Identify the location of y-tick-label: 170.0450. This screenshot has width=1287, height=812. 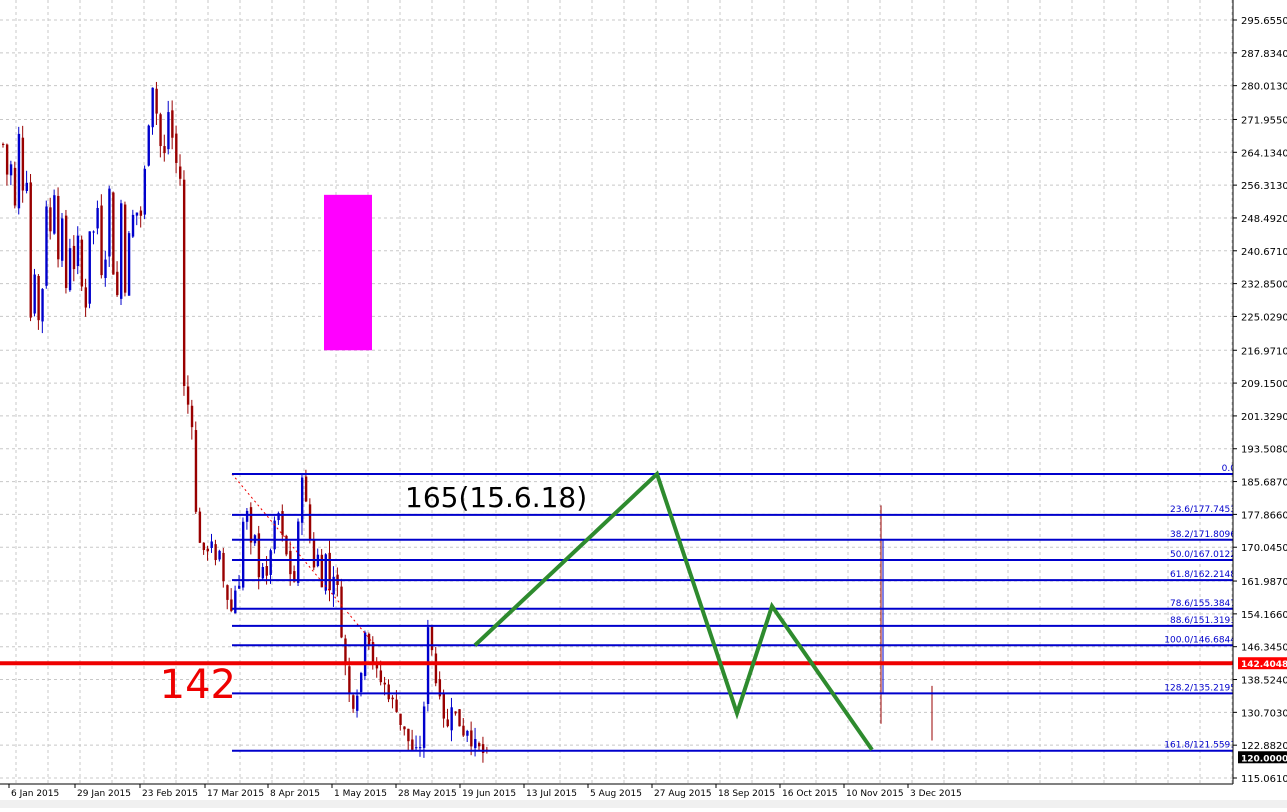
(1264, 548).